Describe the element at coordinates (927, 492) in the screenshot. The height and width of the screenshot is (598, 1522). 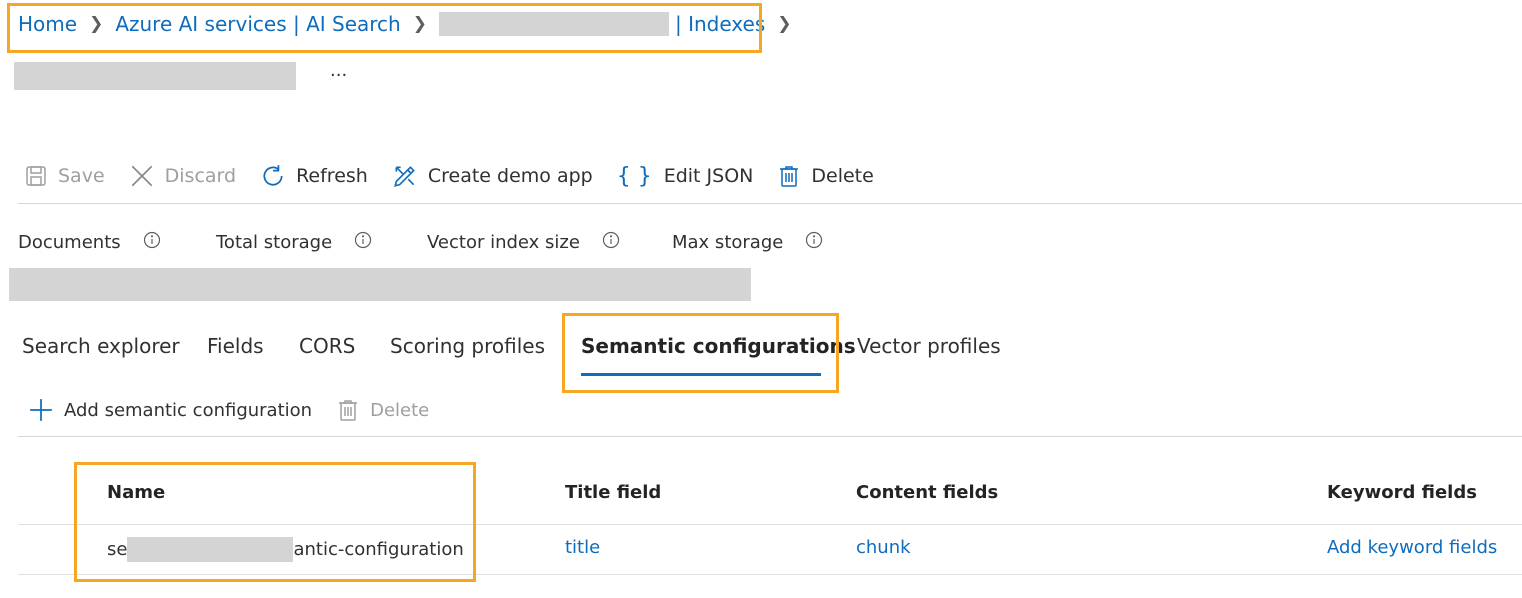
I see `column-header-content-fields: Content fields` at that location.